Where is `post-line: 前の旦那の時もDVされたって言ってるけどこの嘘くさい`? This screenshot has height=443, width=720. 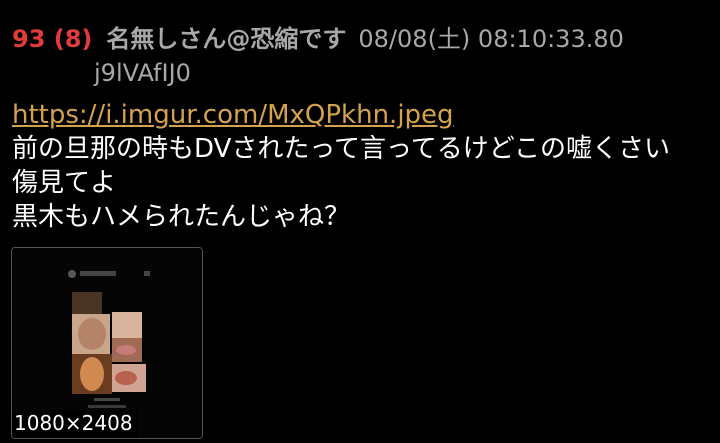
post-line: 前の旦那の時もDVされたって言ってるけどこの嘘くさい is located at coordinates (341, 149).